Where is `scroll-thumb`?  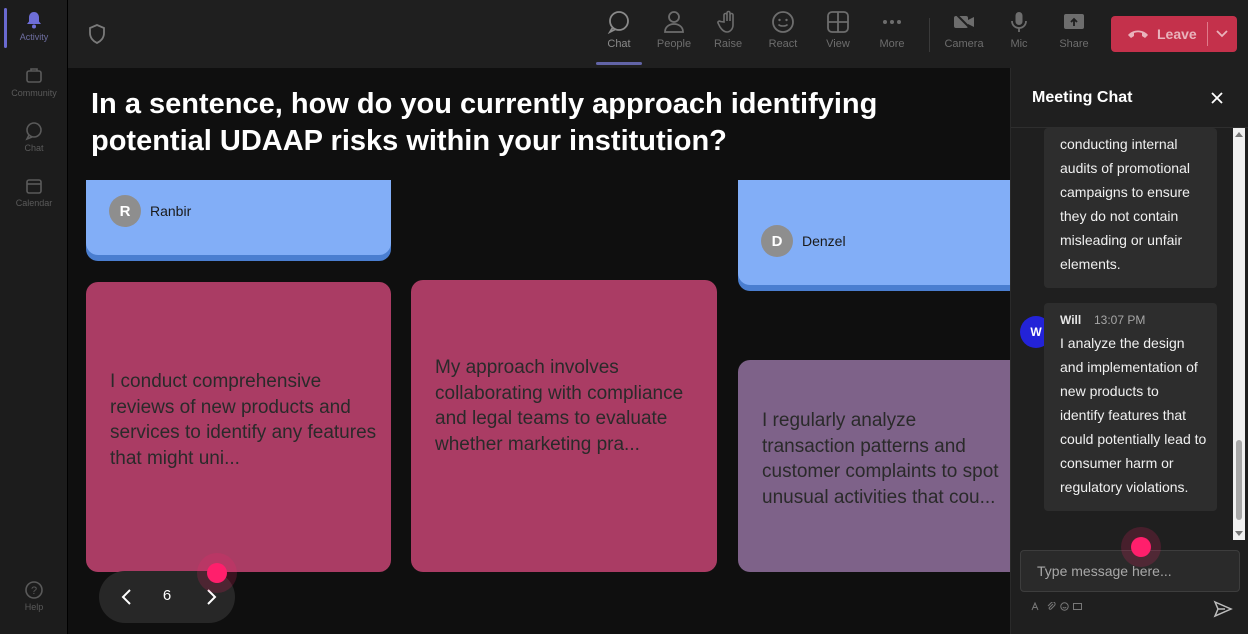 scroll-thumb is located at coordinates (1239, 480).